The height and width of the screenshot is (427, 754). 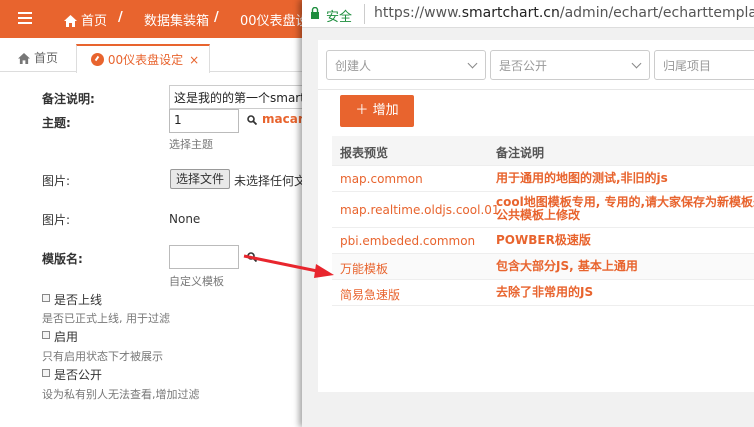 I want to click on project-filter-select: 归尾项目, so click(x=704, y=65).